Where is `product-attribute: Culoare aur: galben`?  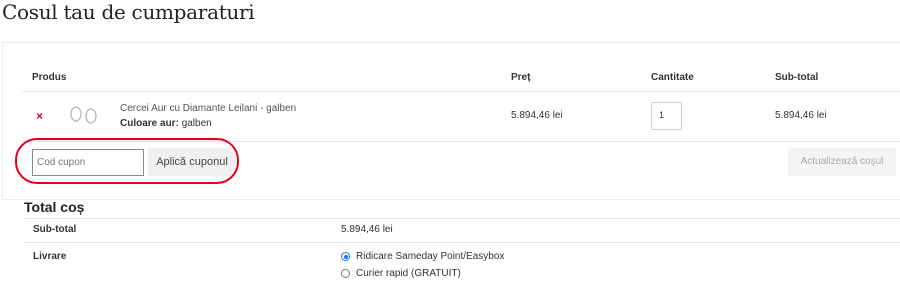
product-attribute: Culoare aur: galben is located at coordinates (166, 123).